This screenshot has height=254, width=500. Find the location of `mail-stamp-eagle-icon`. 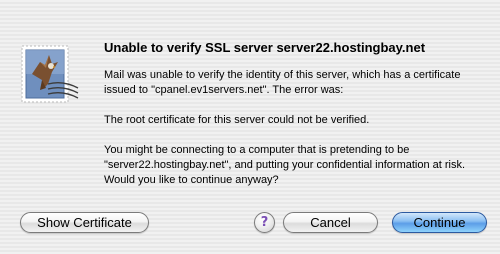

mail-stamp-eagle-icon is located at coordinates (51, 75).